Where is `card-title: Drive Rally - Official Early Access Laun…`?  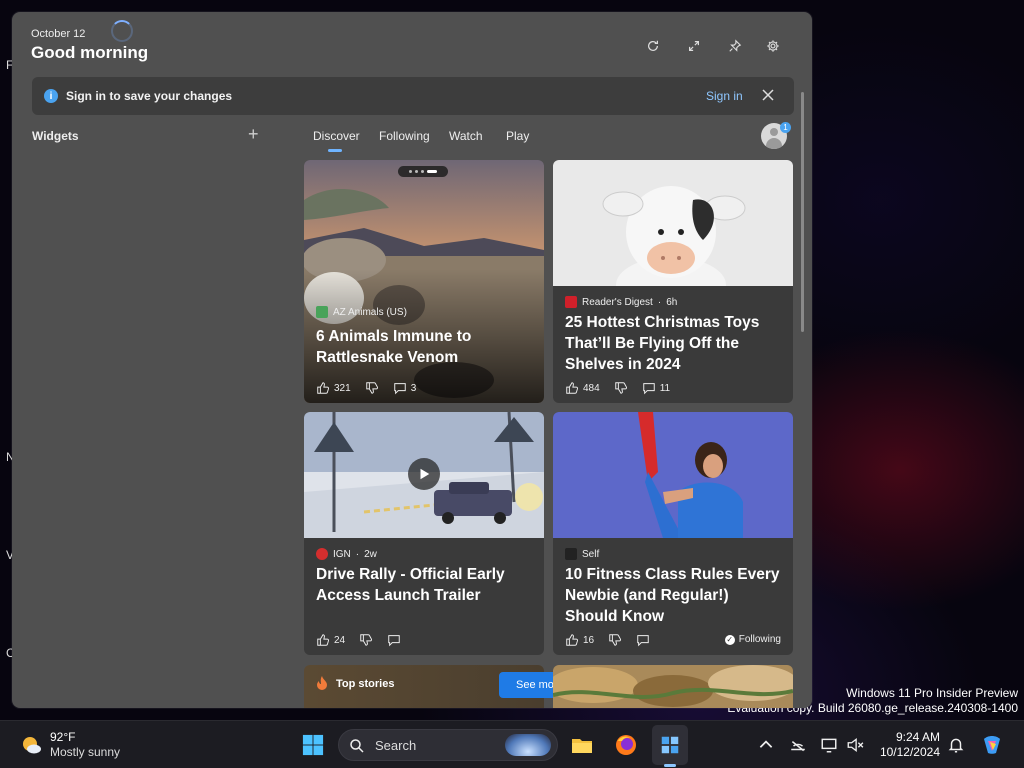 card-title: Drive Rally - Official Early Access Laun… is located at coordinates (426, 585).